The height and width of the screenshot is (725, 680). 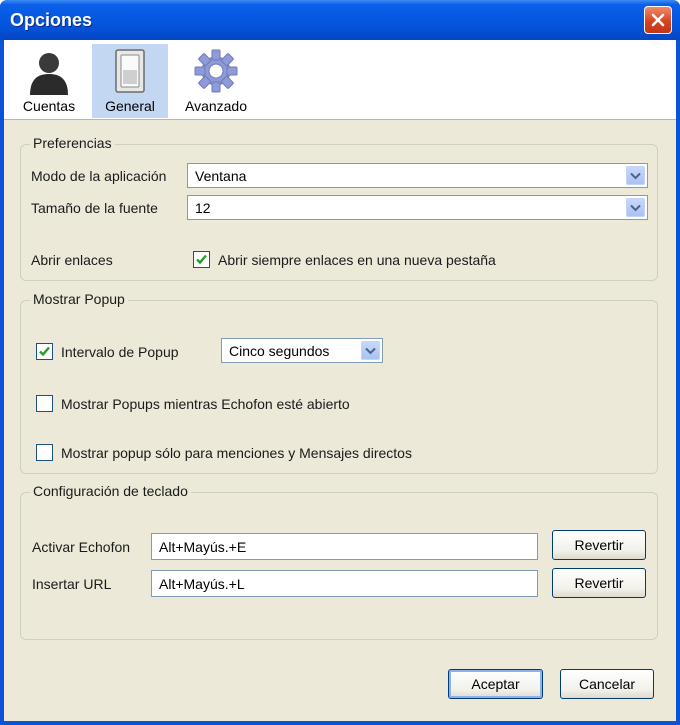 I want to click on tab-cuentas: Cuentas, so click(x=49, y=81).